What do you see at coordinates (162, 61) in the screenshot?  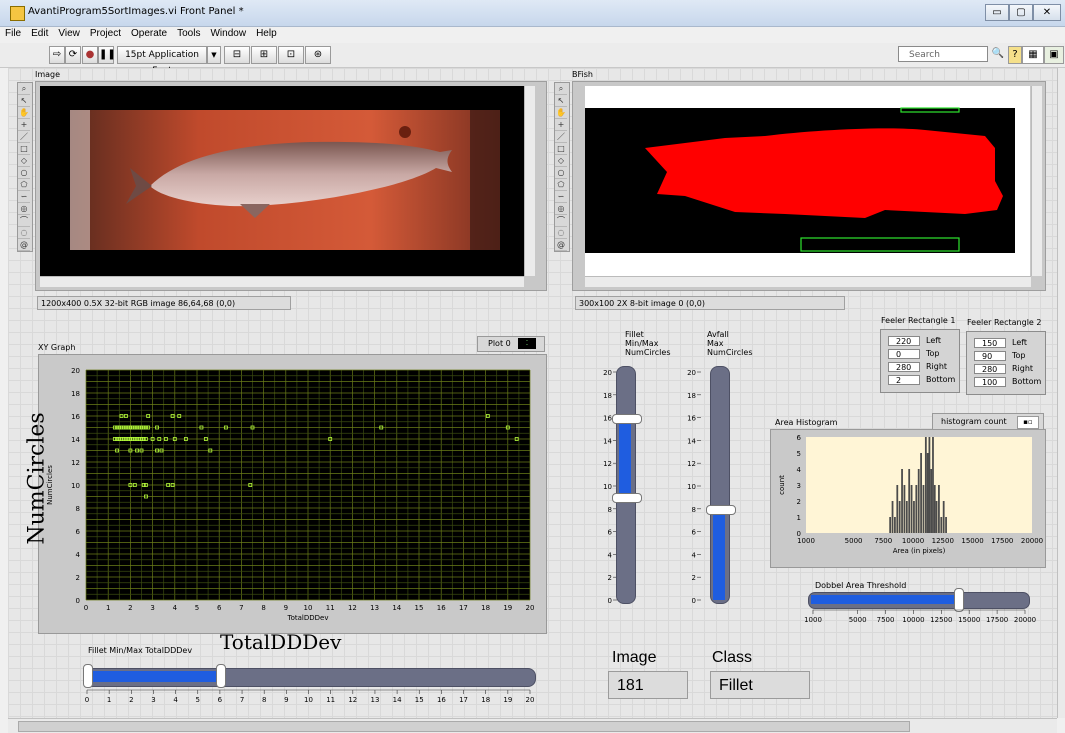 I see `font-selector: 15pt Application Font` at bounding box center [162, 61].